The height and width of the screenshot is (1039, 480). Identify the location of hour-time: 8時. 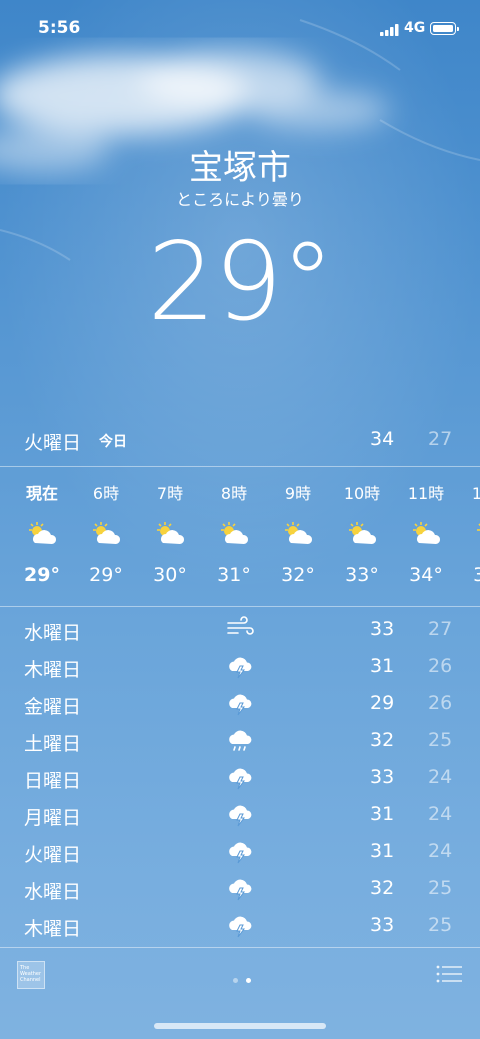
(234, 493).